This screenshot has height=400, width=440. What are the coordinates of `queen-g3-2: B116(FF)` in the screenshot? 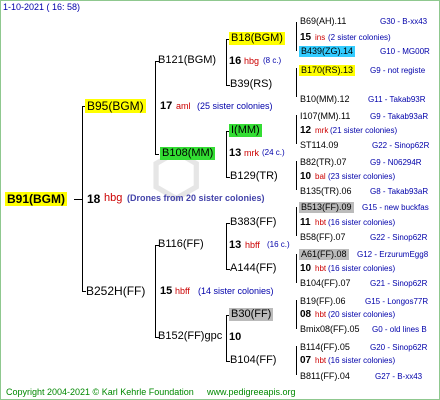 It's located at (181, 244).